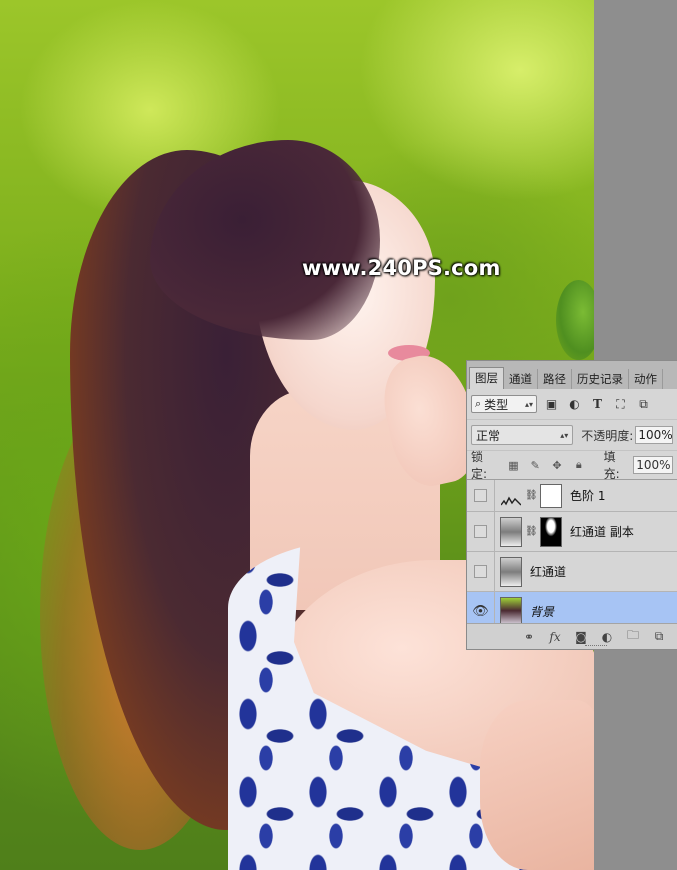 The image size is (677, 870). What do you see at coordinates (496, 404) in the screenshot?
I see `filter-kind-label: 类型` at bounding box center [496, 404].